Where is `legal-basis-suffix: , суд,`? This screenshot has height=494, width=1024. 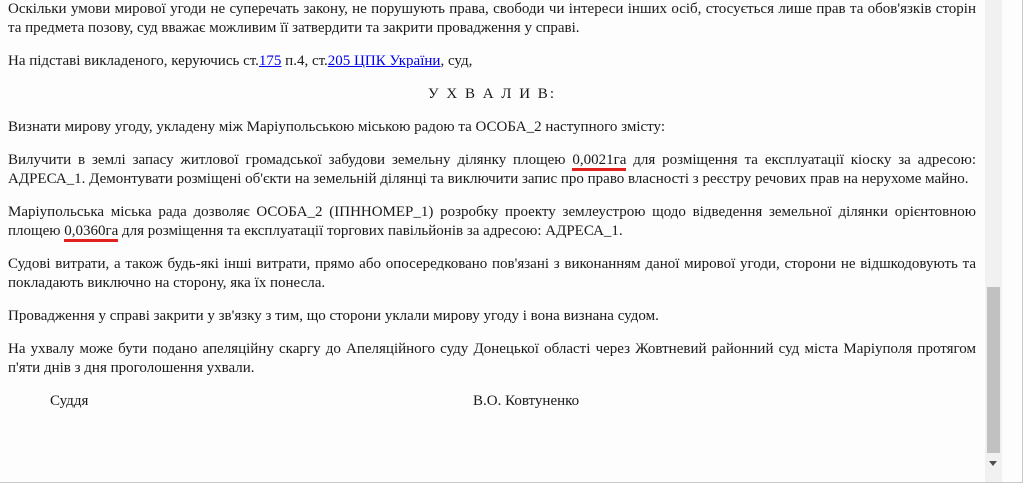 legal-basis-suffix: , суд, is located at coordinates (456, 61).